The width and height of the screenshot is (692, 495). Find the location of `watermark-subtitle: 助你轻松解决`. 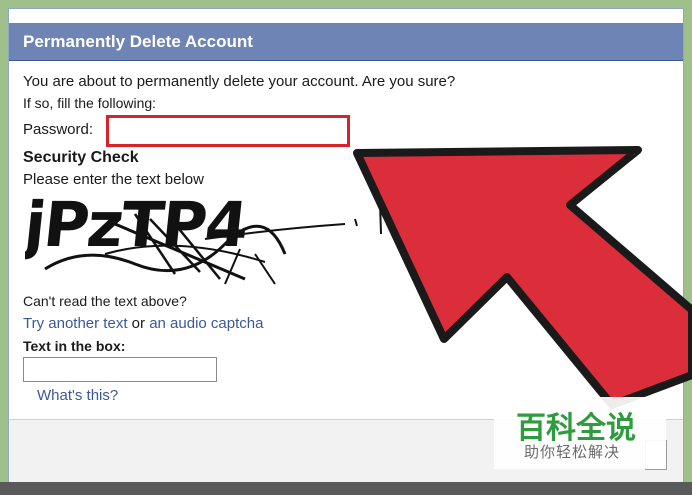

watermark-subtitle: 助你轻松解决 is located at coordinates (572, 452).